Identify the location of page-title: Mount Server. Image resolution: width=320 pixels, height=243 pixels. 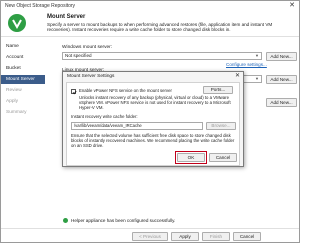
(66, 17).